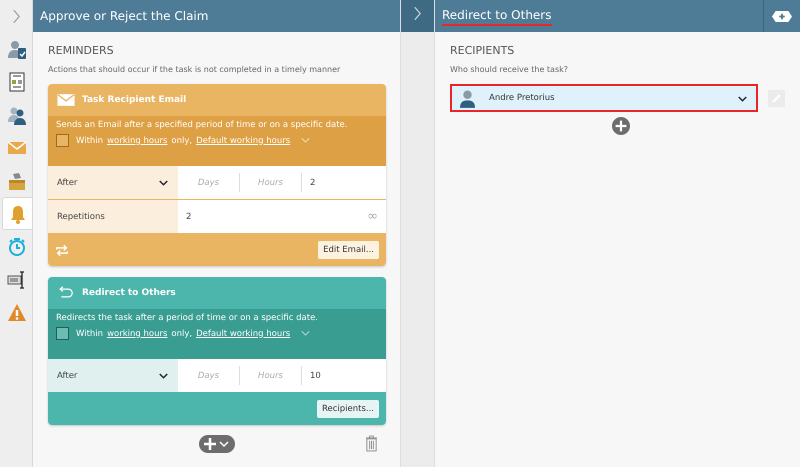 The image size is (800, 467). Describe the element at coordinates (134, 100) in the screenshot. I see `card-title: Task Recipient Email` at that location.